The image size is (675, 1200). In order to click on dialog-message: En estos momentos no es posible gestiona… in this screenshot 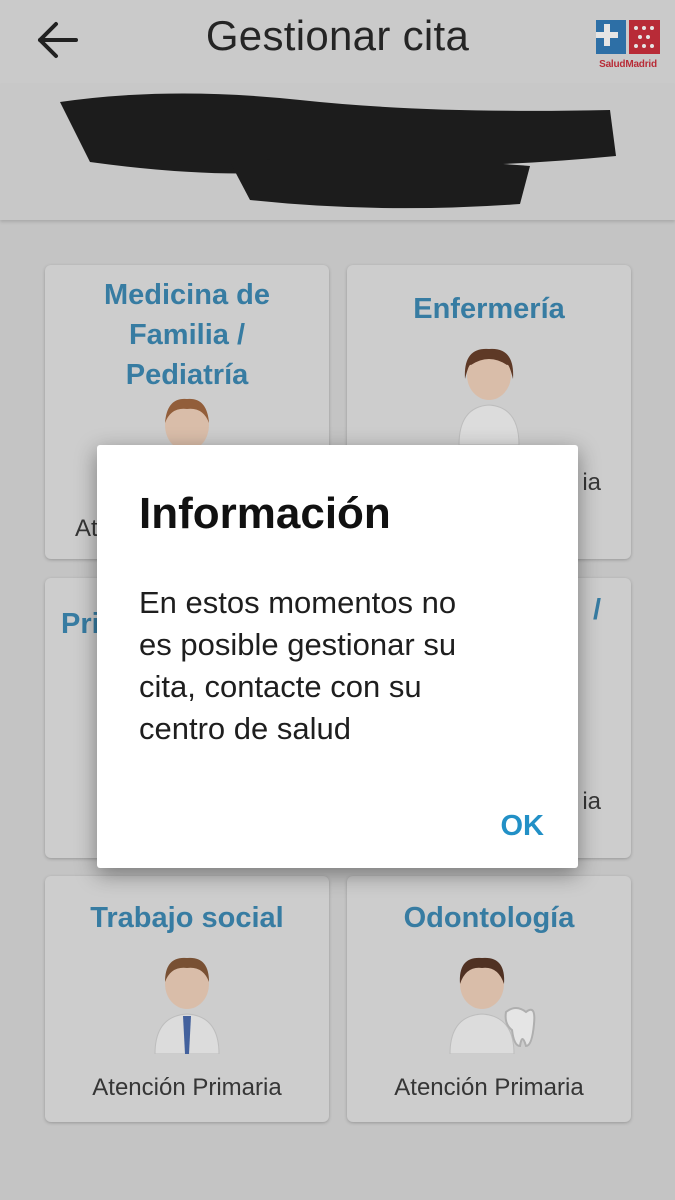, I will do `click(298, 665)`.